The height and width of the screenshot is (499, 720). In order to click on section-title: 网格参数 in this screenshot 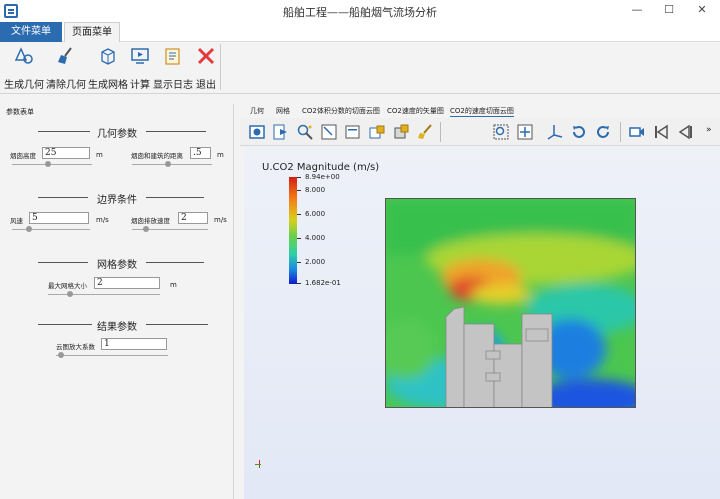, I will do `click(117, 265)`.